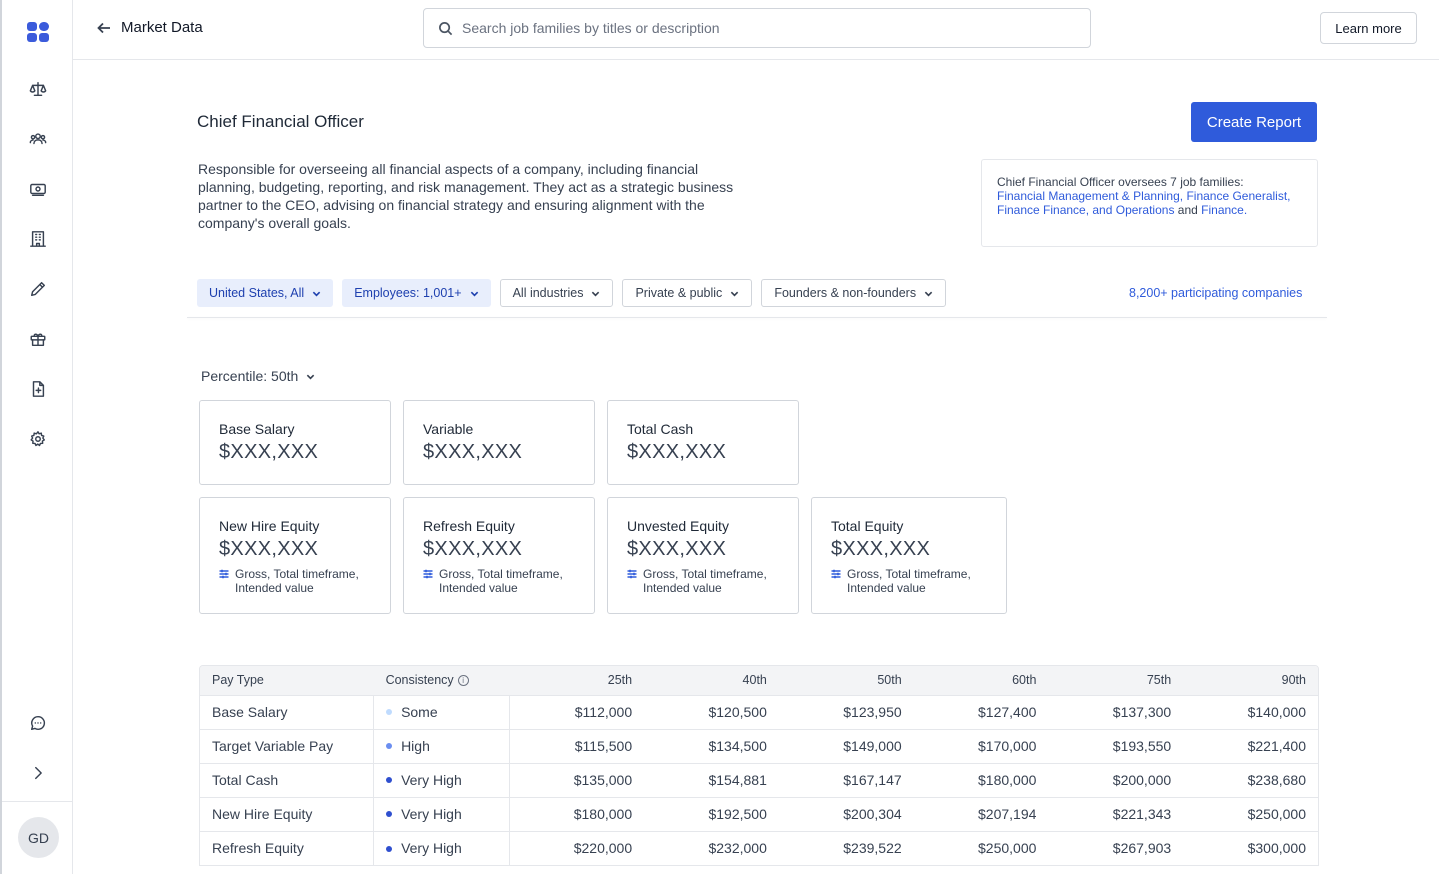  I want to click on participating-companies-link: 8,200+ participating companies, so click(1215, 293).